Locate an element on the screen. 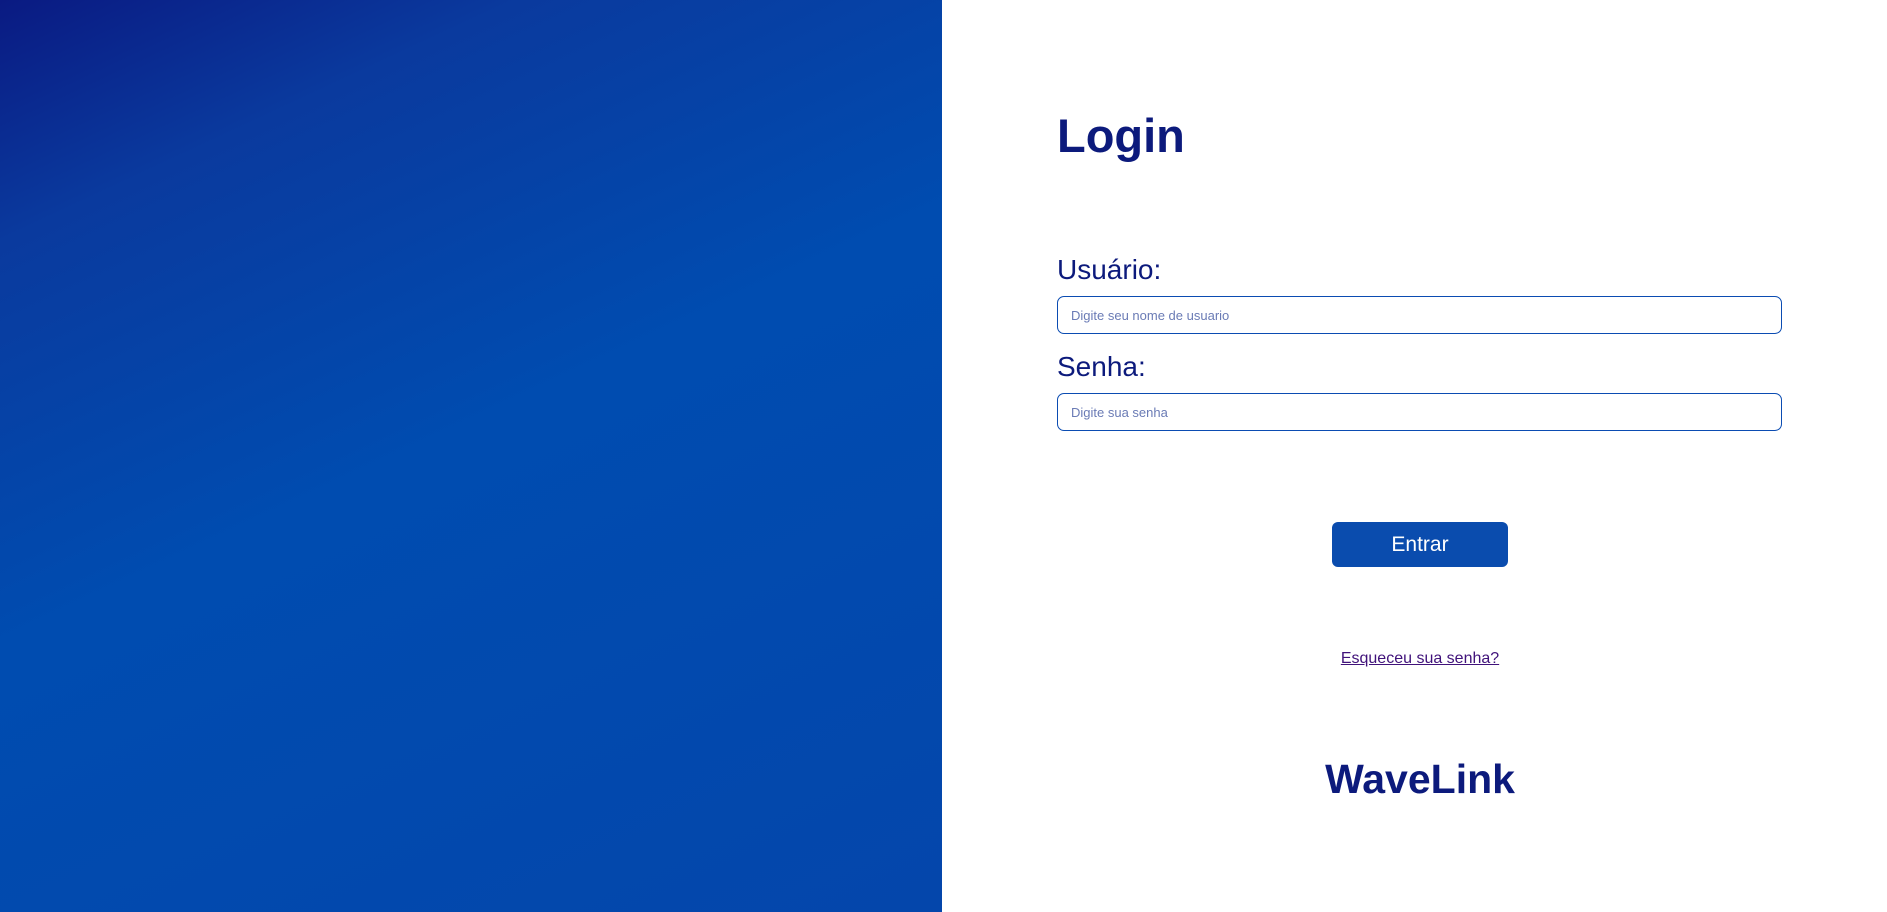 This screenshot has height=912, width=1887. login-button: Entrar is located at coordinates (1420, 544).